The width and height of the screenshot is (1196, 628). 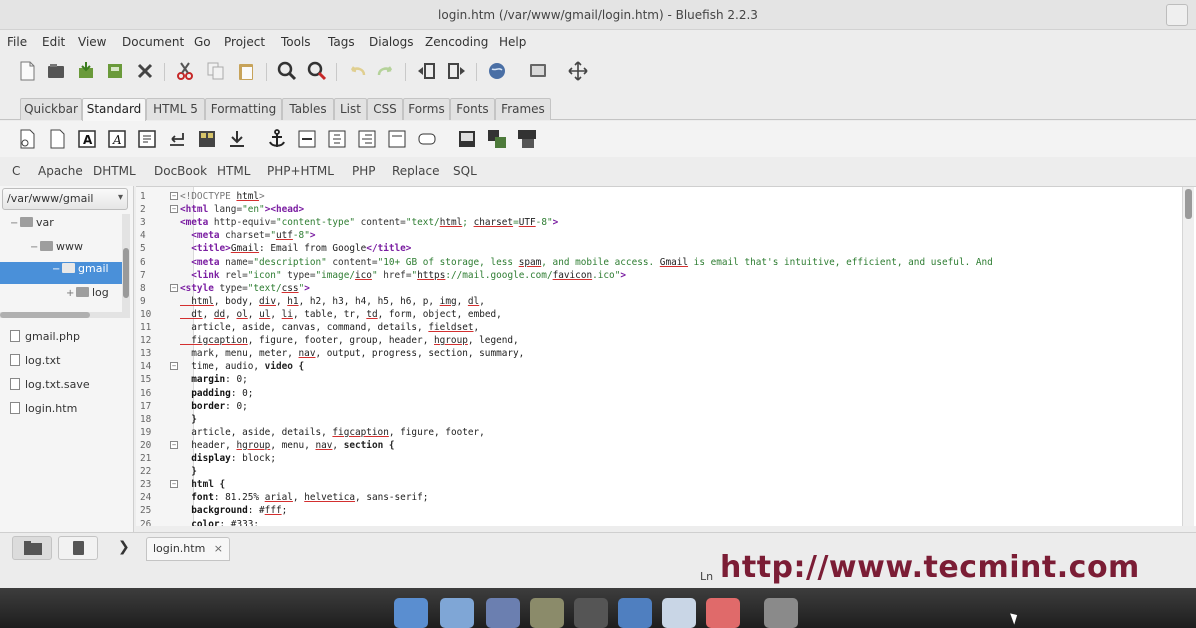 I want to click on document-tab-login: login.htm ×, so click(x=188, y=549).